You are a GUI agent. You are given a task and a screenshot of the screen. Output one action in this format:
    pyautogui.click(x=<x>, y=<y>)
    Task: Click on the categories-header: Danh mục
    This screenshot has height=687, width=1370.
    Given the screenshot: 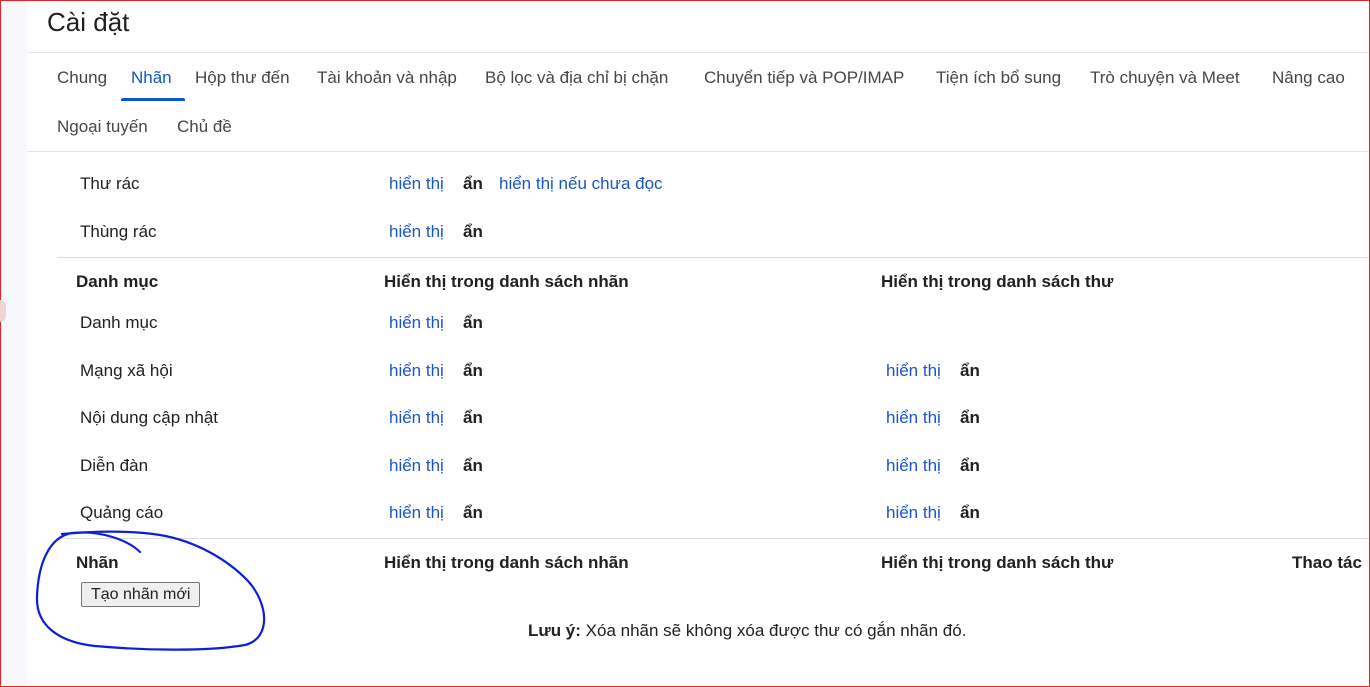 What is the action you would take?
    pyautogui.click(x=117, y=281)
    